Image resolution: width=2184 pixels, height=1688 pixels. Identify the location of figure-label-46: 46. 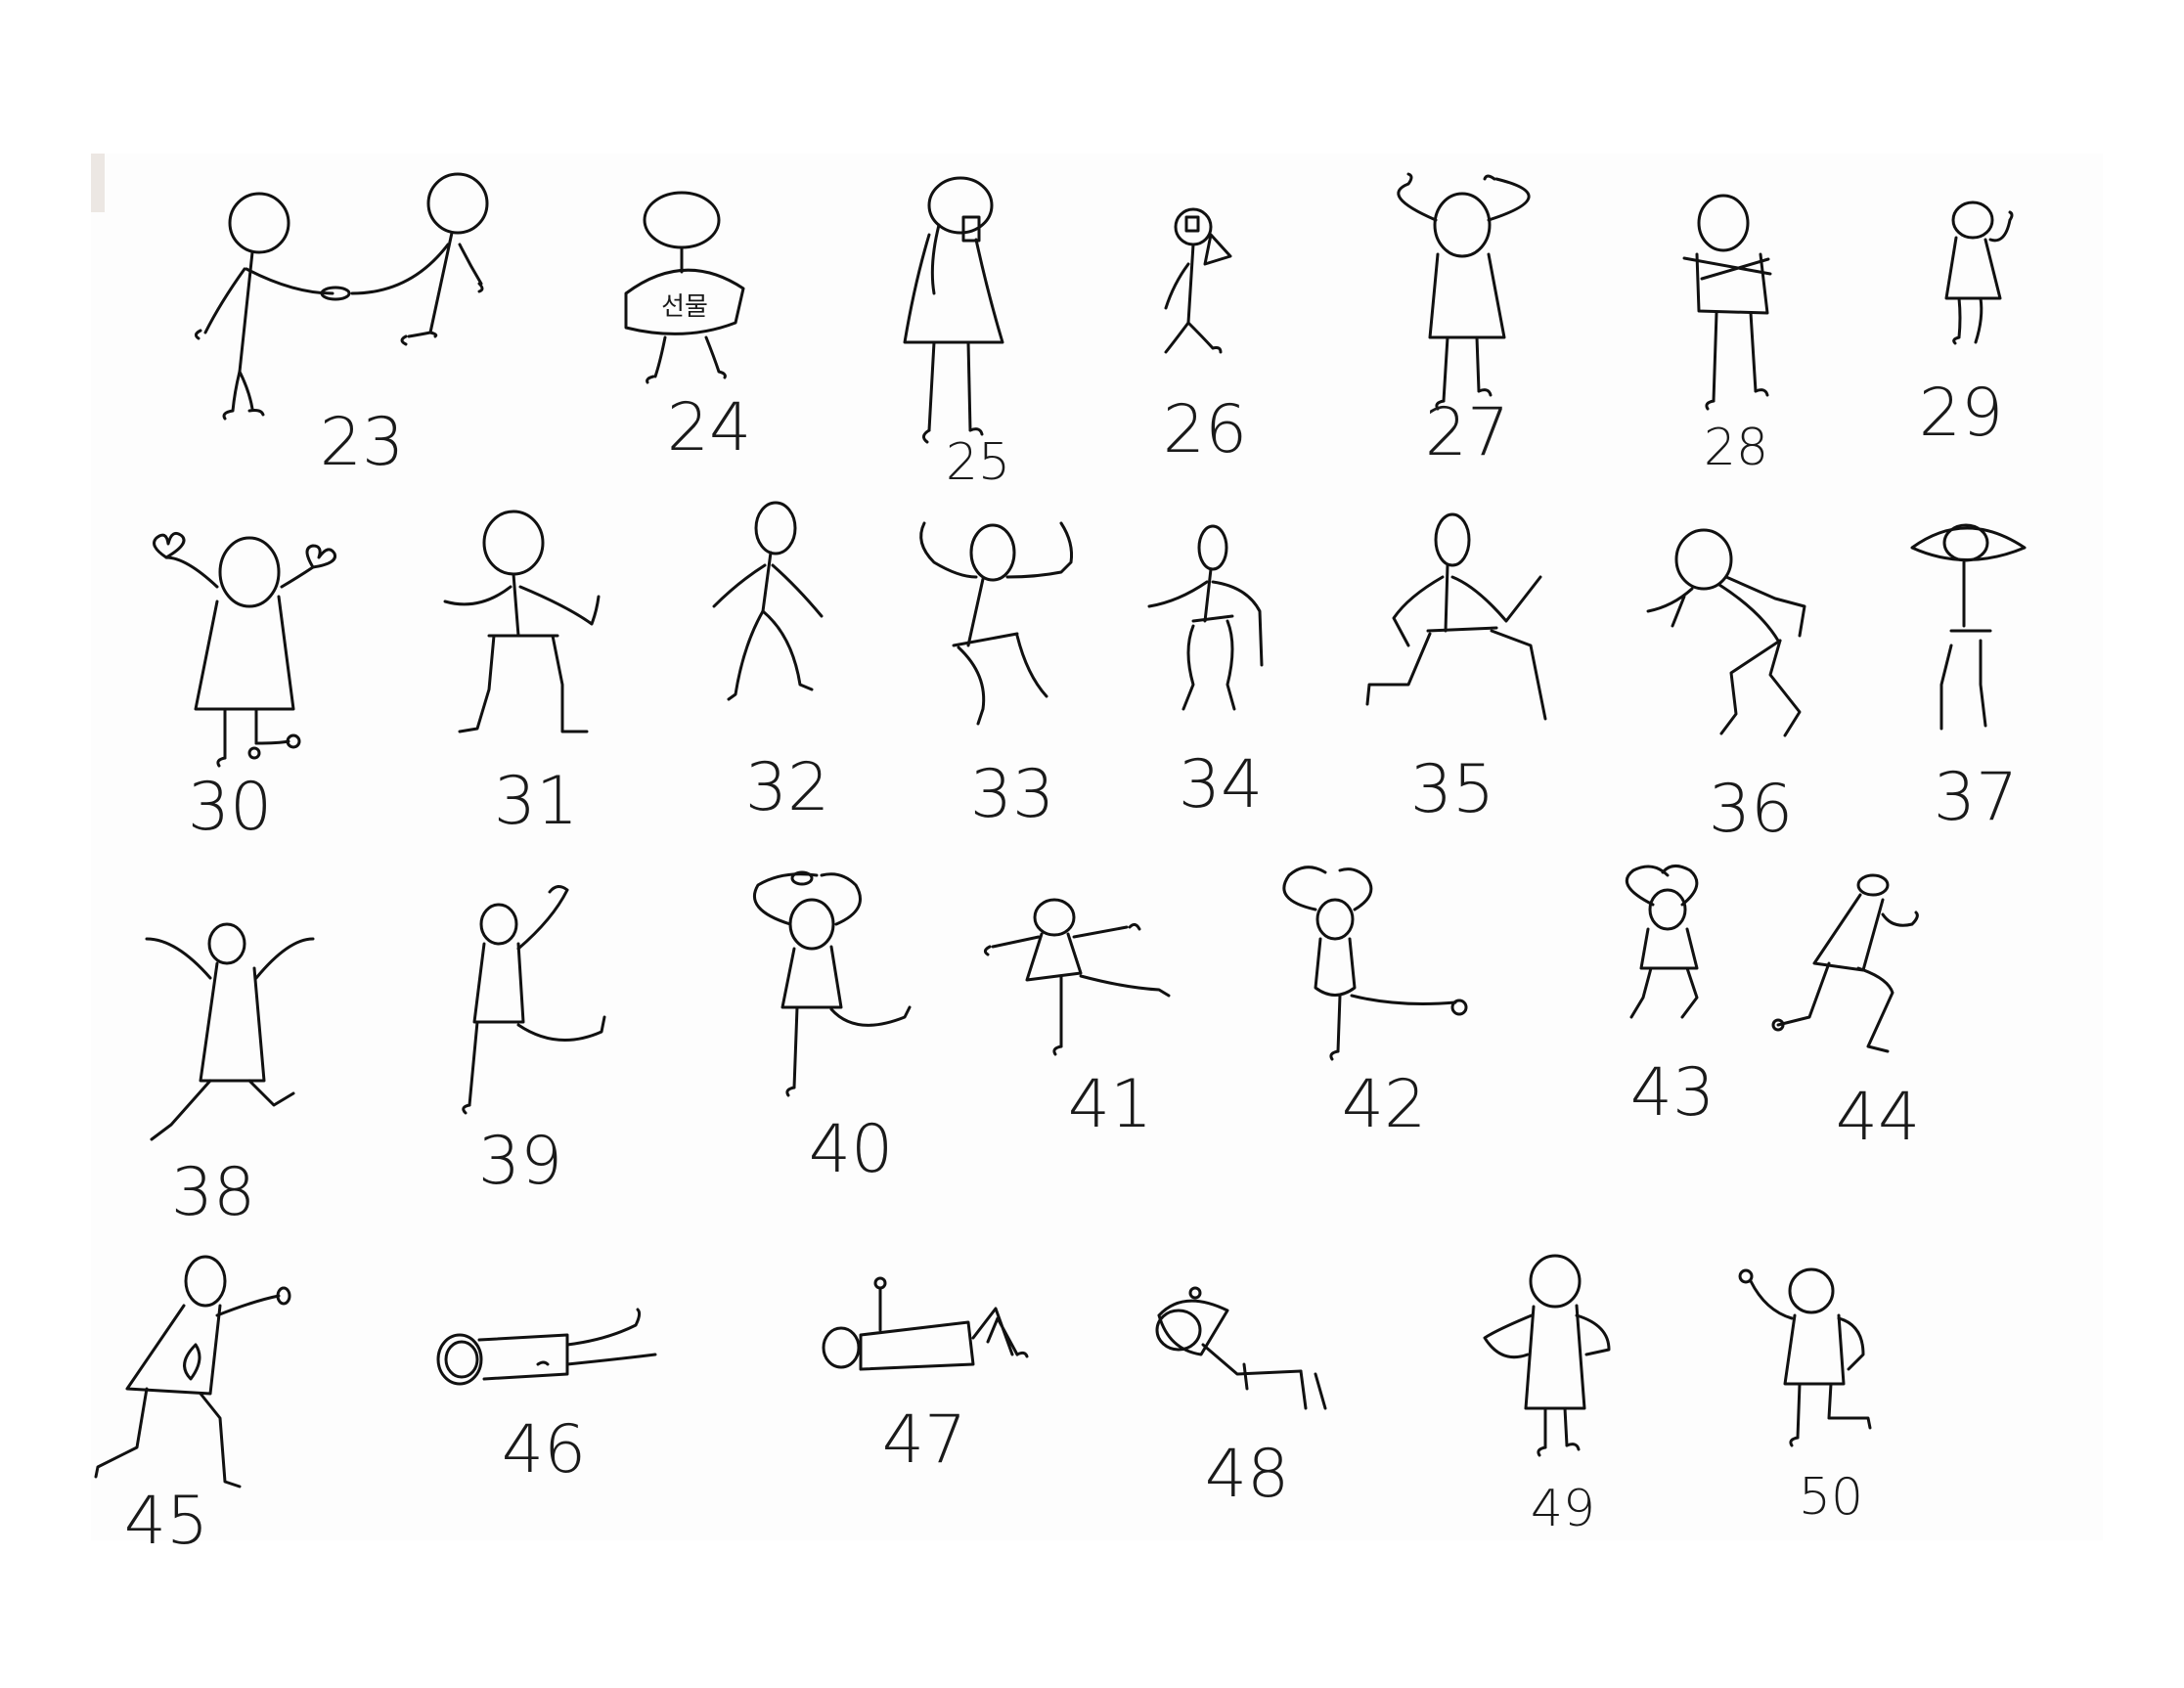
(544, 1450).